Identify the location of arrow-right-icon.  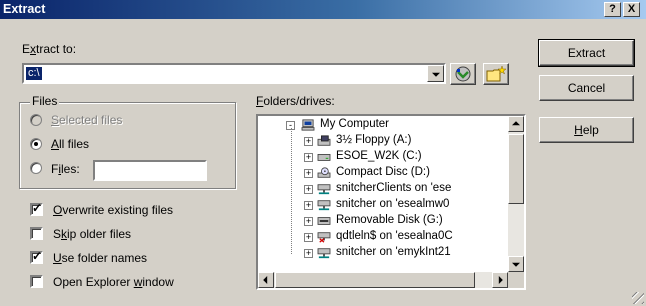
(500, 280).